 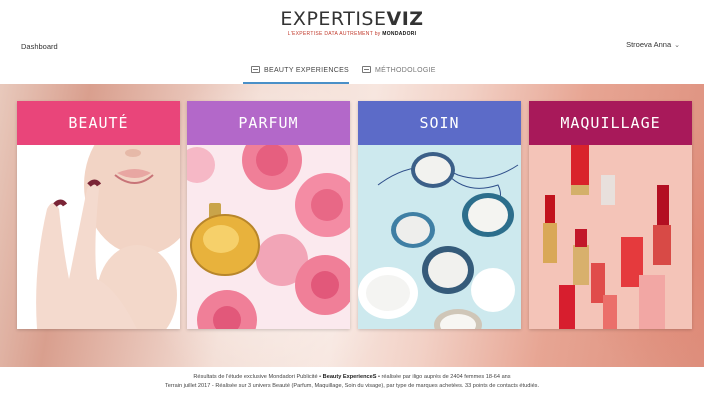 I want to click on logo-tagline: L'EXPERTISE DATA AUTREMENT by MONDADORI, so click(x=352, y=34).